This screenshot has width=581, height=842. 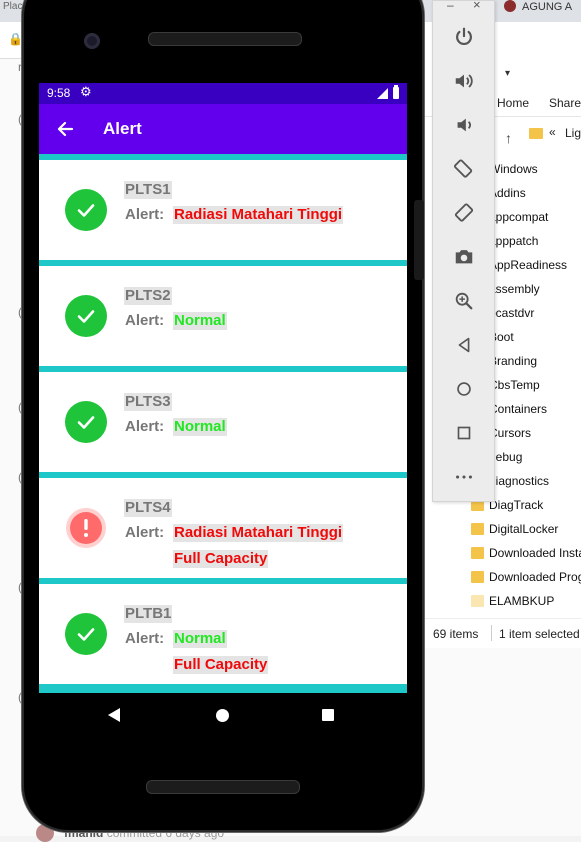 I want to click on emulator-toolbar: – ×, so click(x=463, y=251).